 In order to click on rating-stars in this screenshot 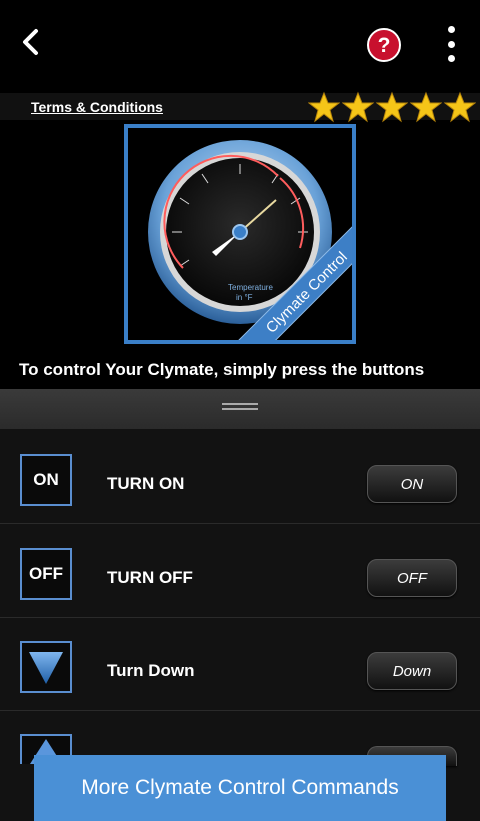, I will do `click(392, 107)`.